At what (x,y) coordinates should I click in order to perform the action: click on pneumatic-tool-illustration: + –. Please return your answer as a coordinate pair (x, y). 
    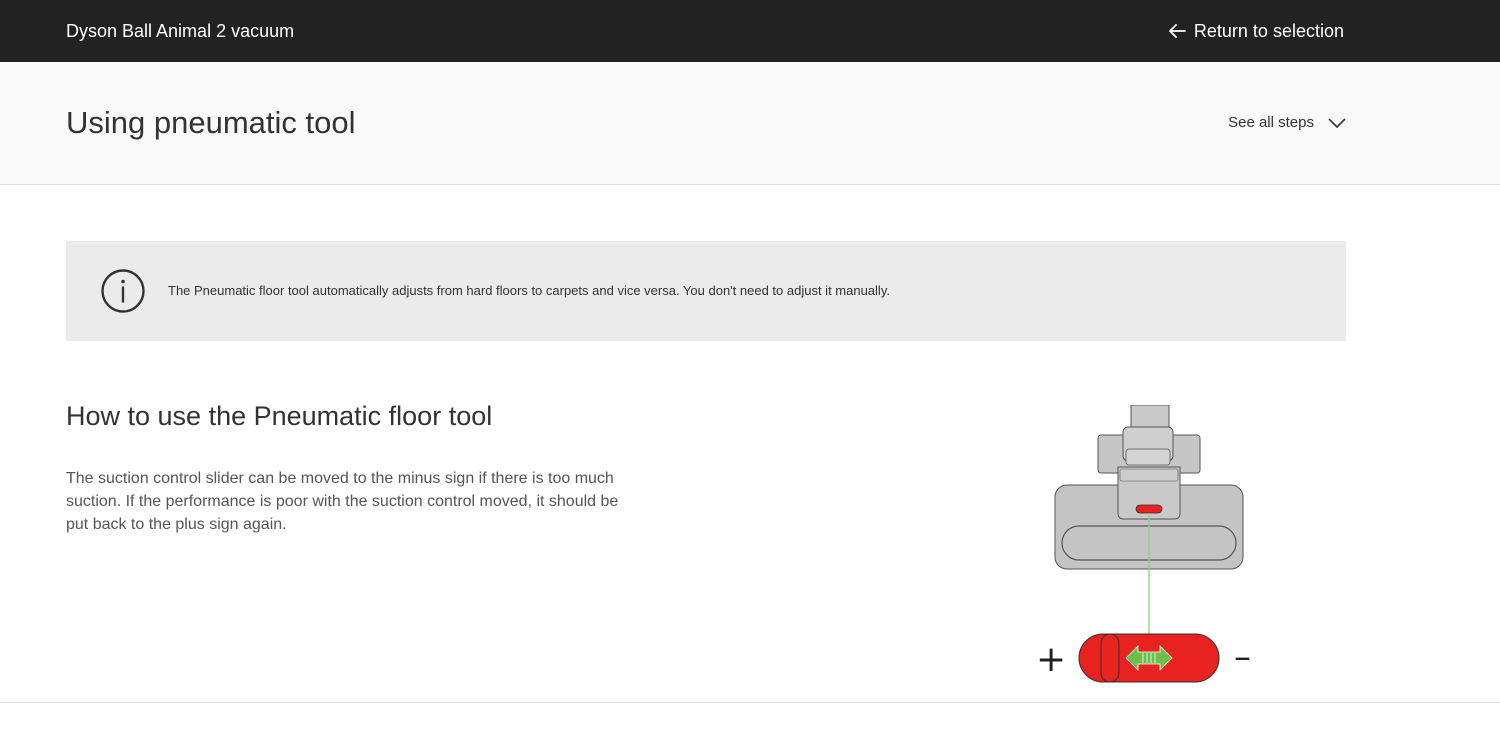
    Looking at the image, I should click on (1143, 544).